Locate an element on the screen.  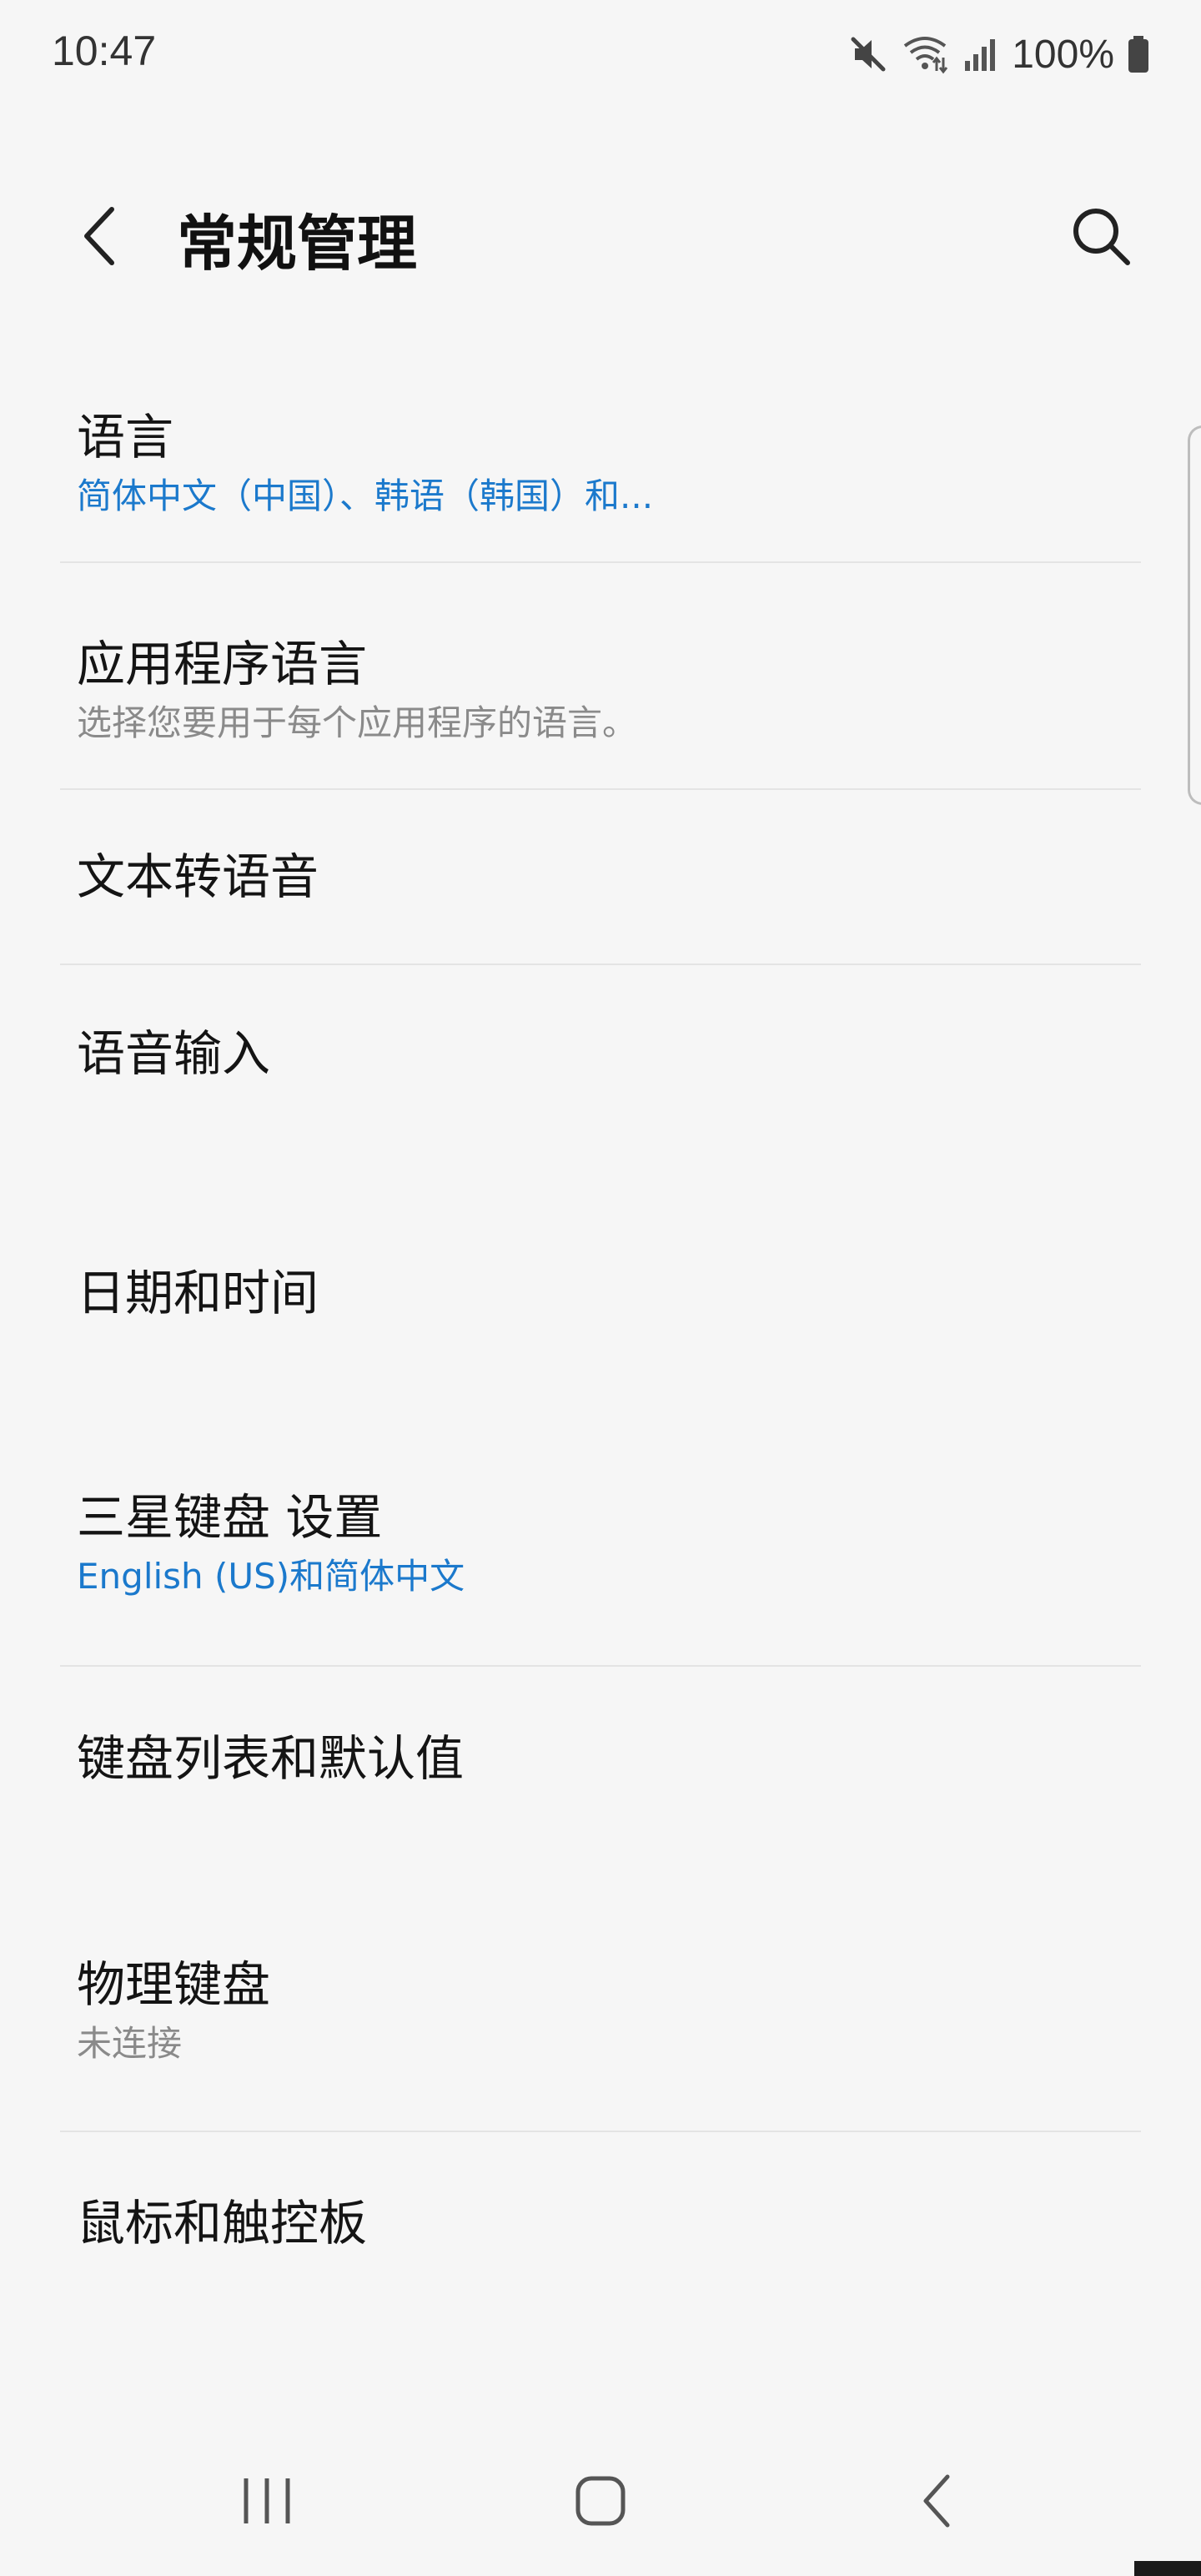
home-button is located at coordinates (601, 2502).